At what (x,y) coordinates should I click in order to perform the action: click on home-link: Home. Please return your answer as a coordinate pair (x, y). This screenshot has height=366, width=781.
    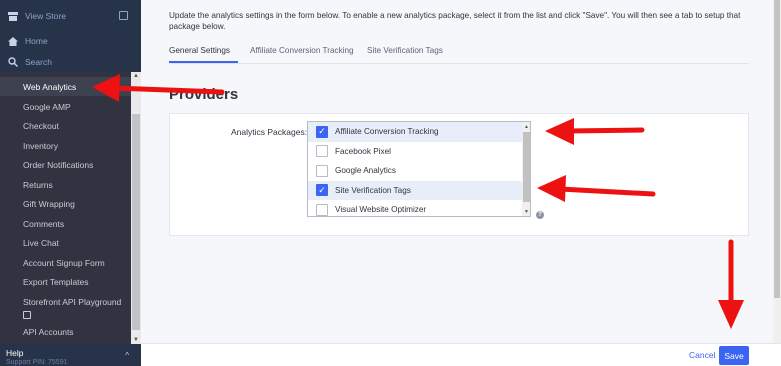
    Looking at the image, I should click on (72, 41).